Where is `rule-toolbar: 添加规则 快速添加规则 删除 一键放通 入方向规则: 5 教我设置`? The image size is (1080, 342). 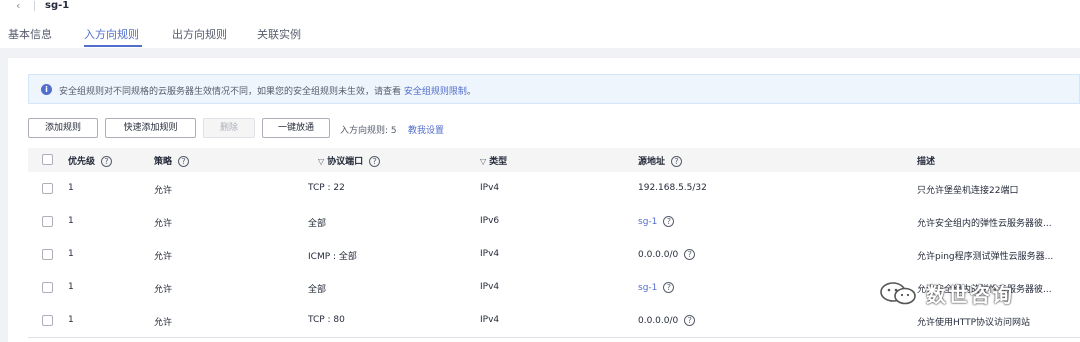 rule-toolbar: 添加规则 快速添加规则 删除 一键放通 入方向规则: 5 教我设置 is located at coordinates (554, 129).